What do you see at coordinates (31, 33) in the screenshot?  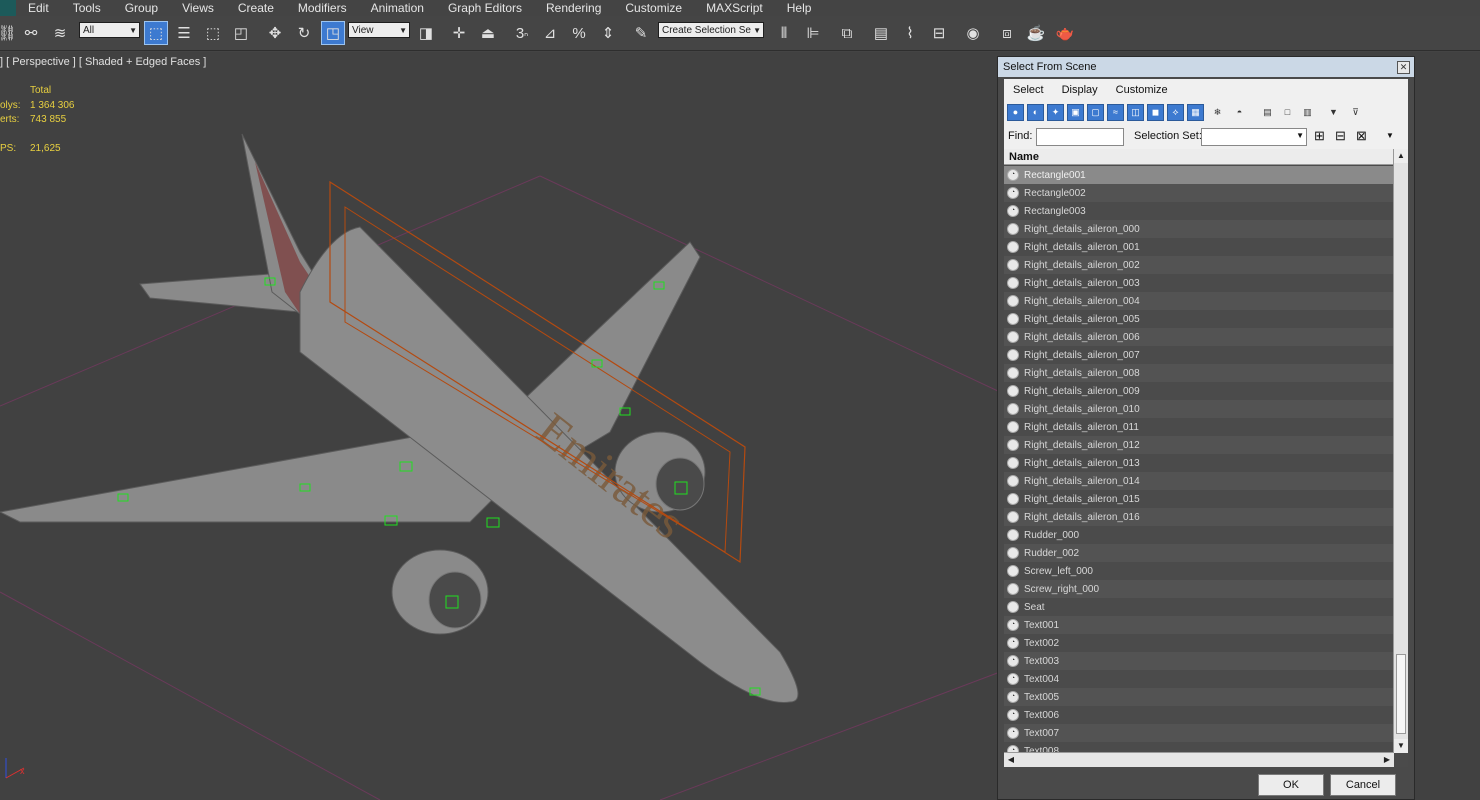 I see `unlink-icon: ⚯` at bounding box center [31, 33].